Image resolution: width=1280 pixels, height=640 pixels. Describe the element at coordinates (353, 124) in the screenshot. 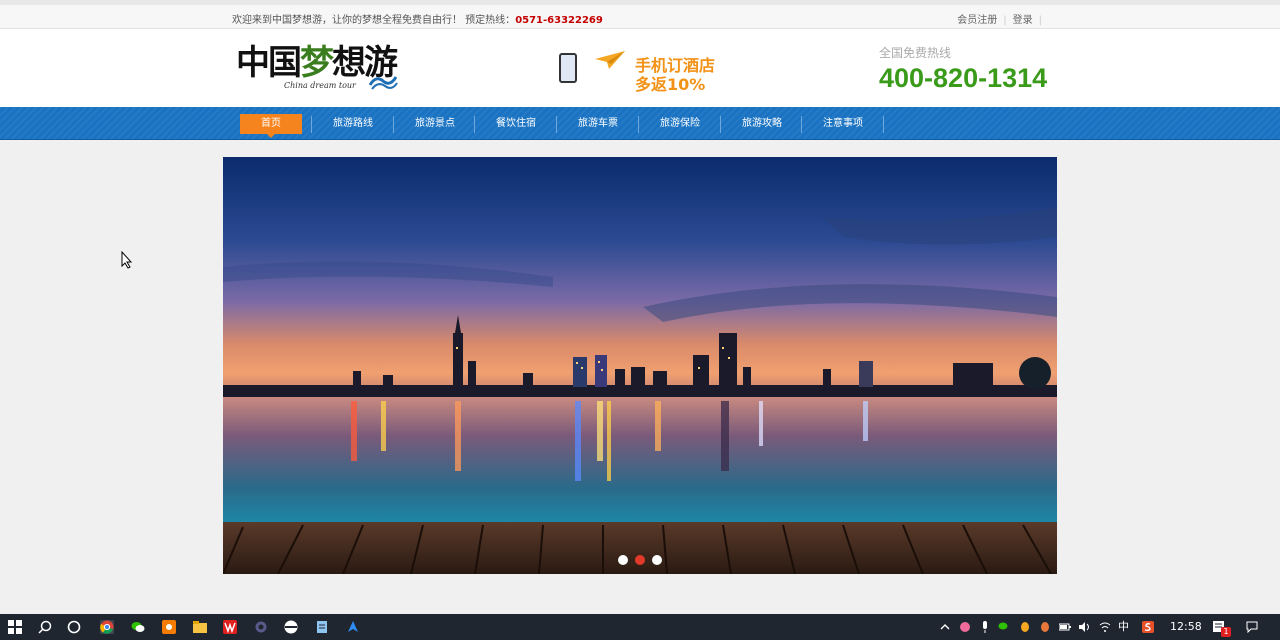

I see `nav-item-routes: 旅游路线` at that location.